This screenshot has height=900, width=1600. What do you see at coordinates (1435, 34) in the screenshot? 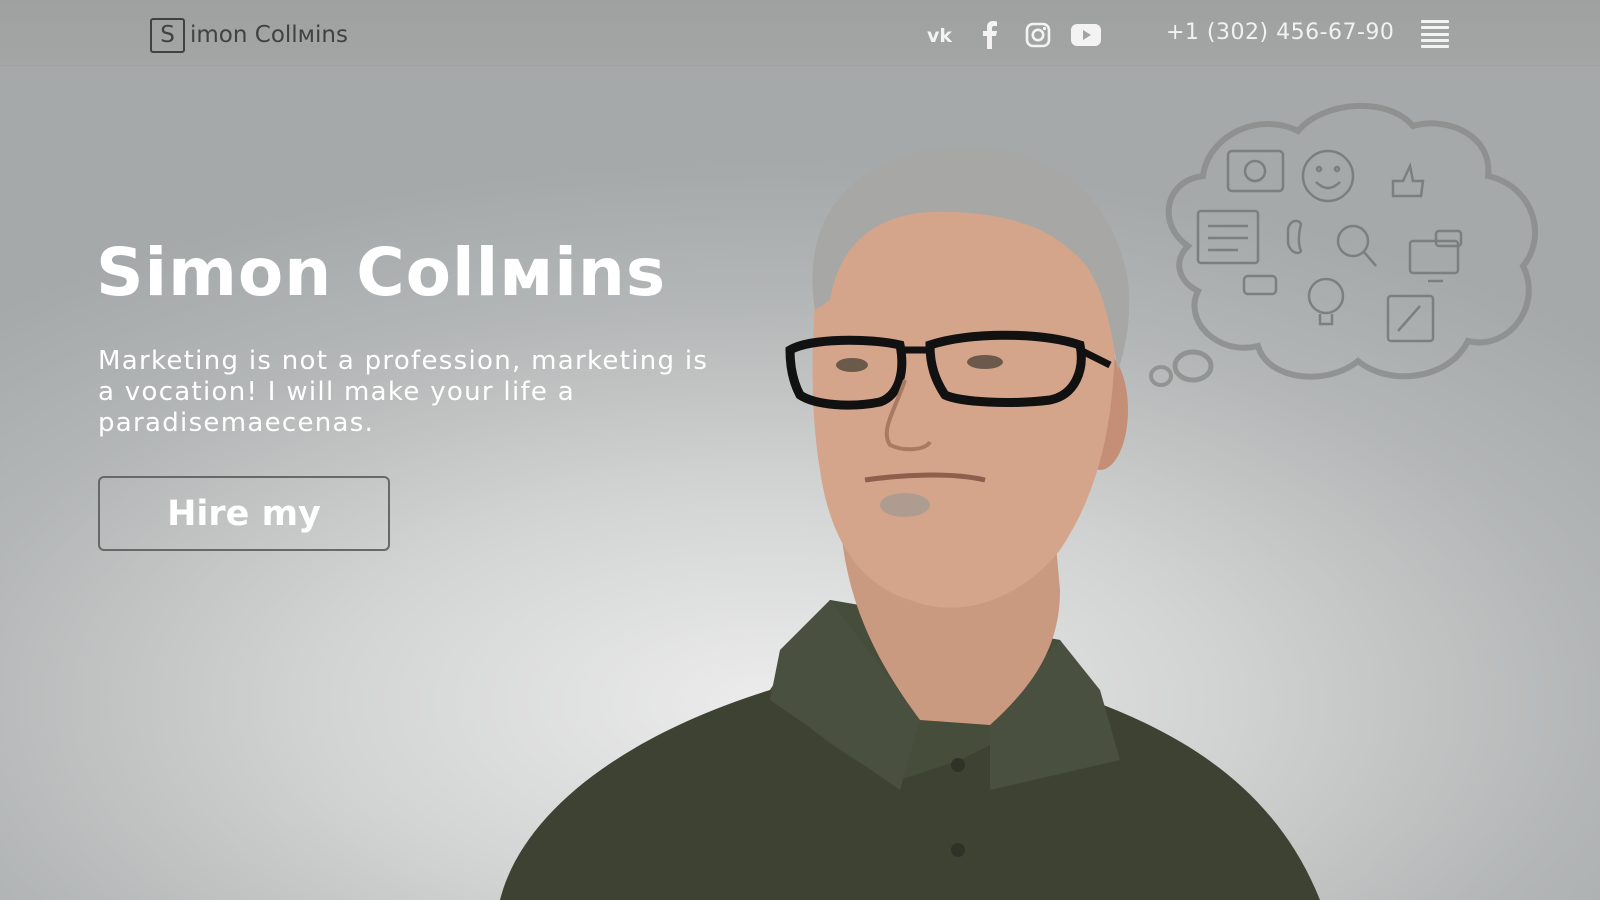
I see `hamburger-icon` at bounding box center [1435, 34].